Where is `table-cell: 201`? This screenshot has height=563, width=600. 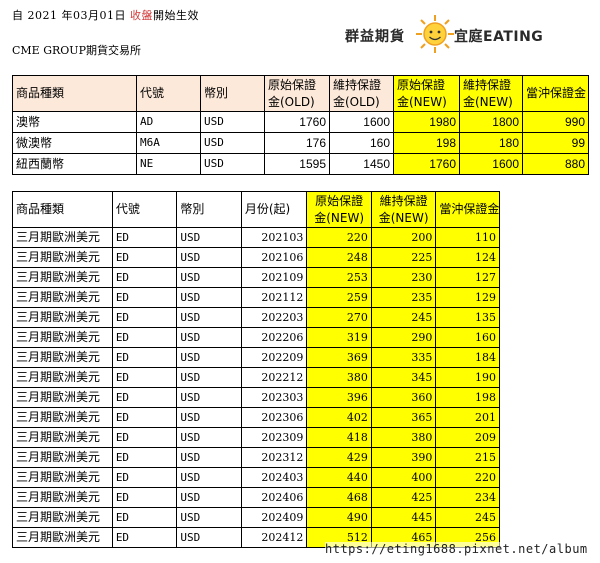 table-cell: 201 is located at coordinates (467, 417).